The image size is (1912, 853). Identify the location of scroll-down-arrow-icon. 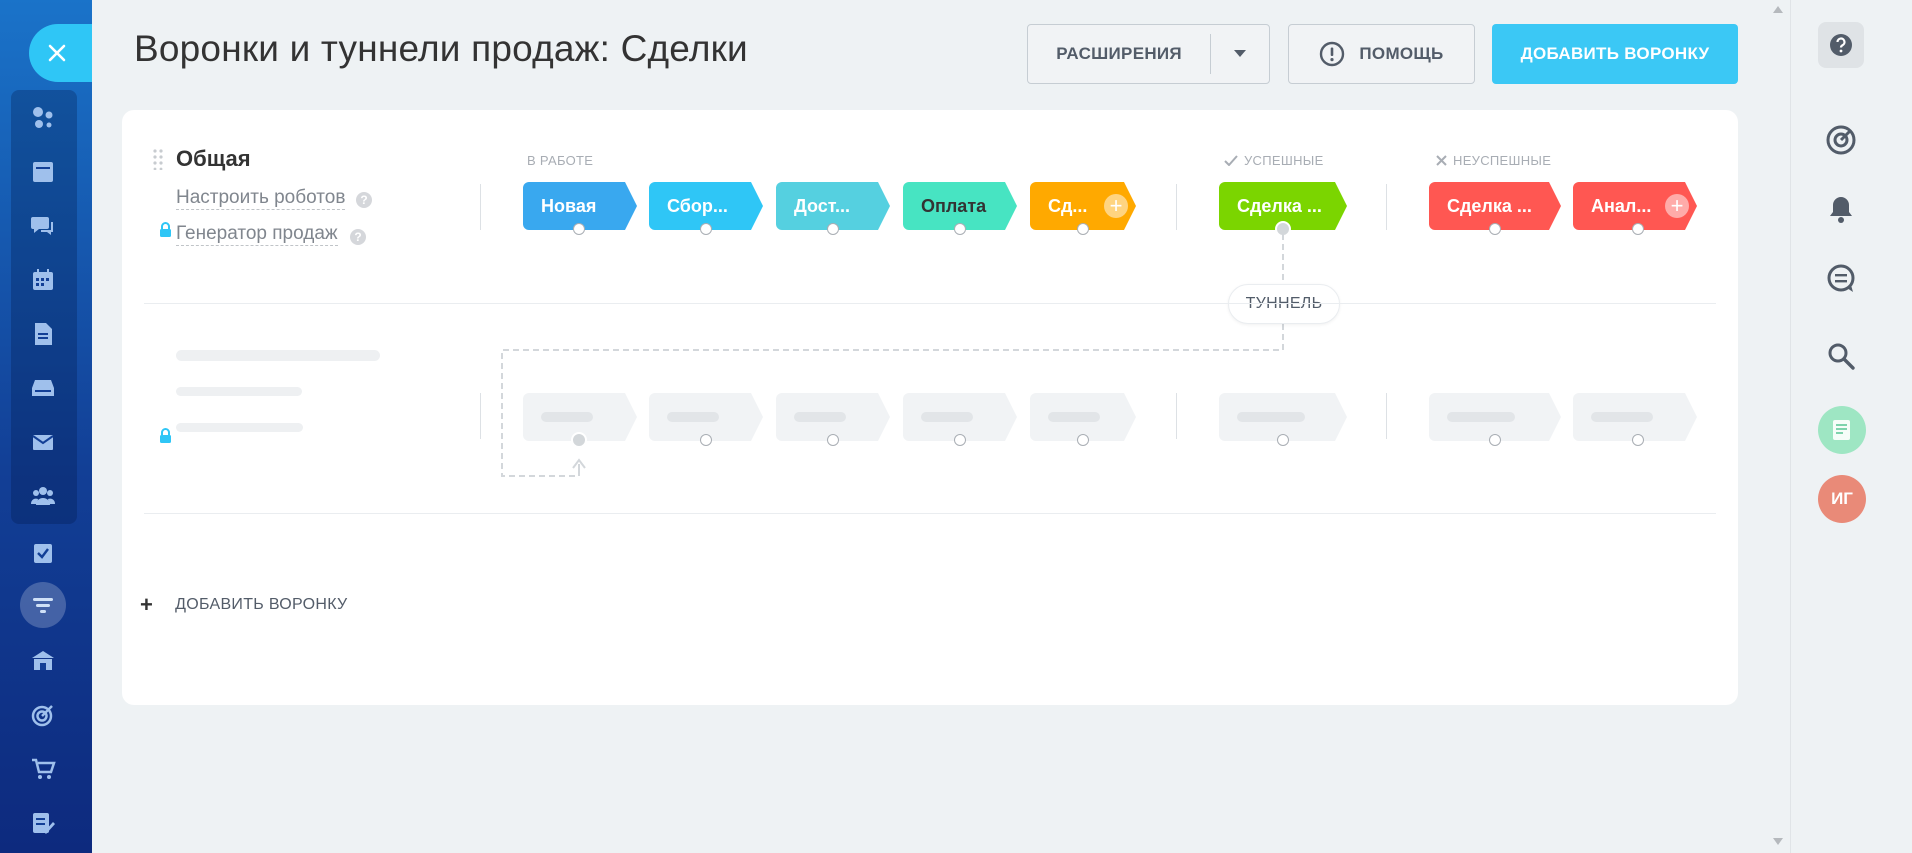
(1778, 841).